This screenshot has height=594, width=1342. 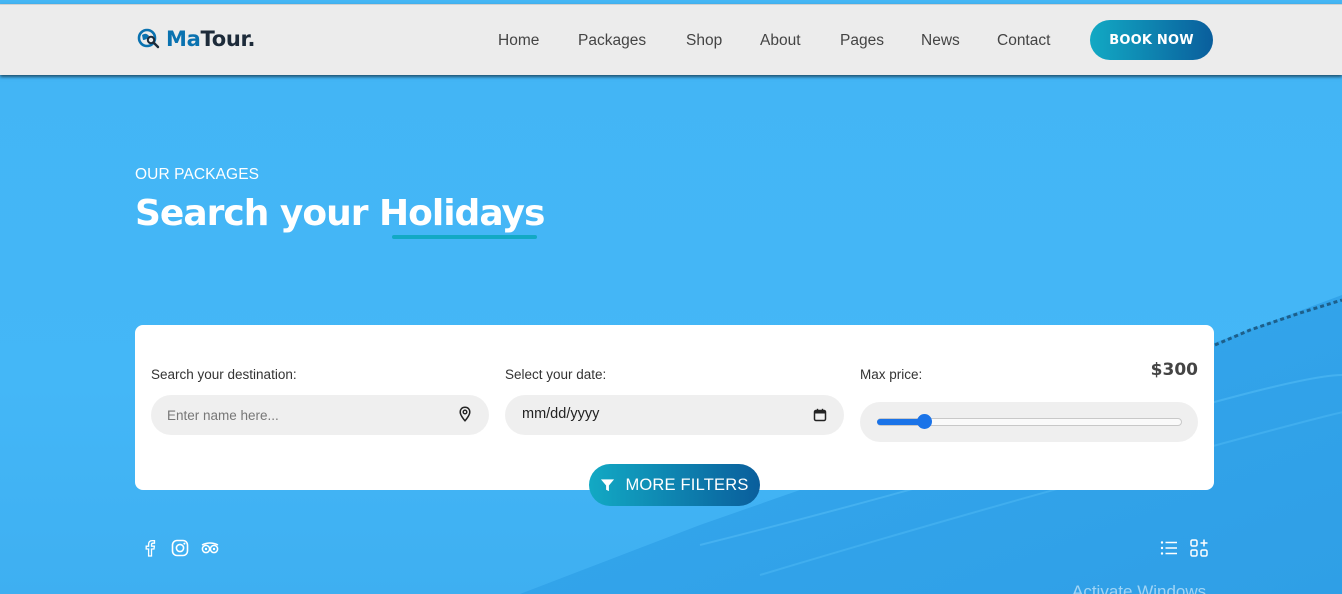 What do you see at coordinates (940, 41) in the screenshot?
I see `nav-news: News` at bounding box center [940, 41].